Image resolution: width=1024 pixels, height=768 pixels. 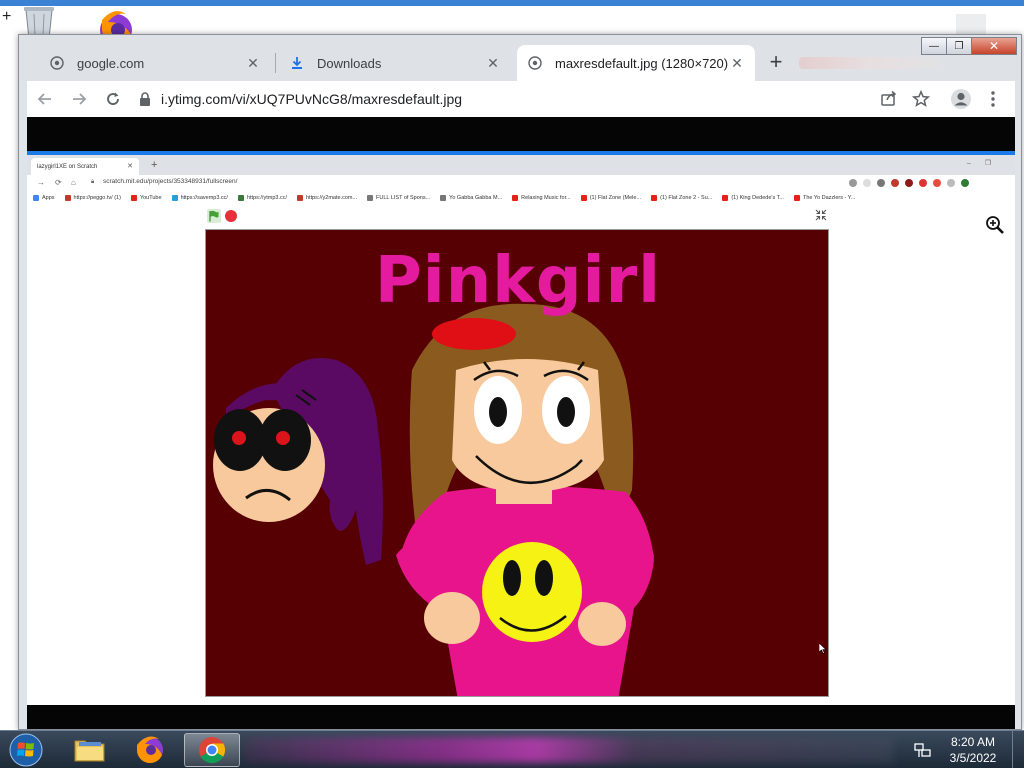 What do you see at coordinates (923, 750) in the screenshot?
I see `network-icon` at bounding box center [923, 750].